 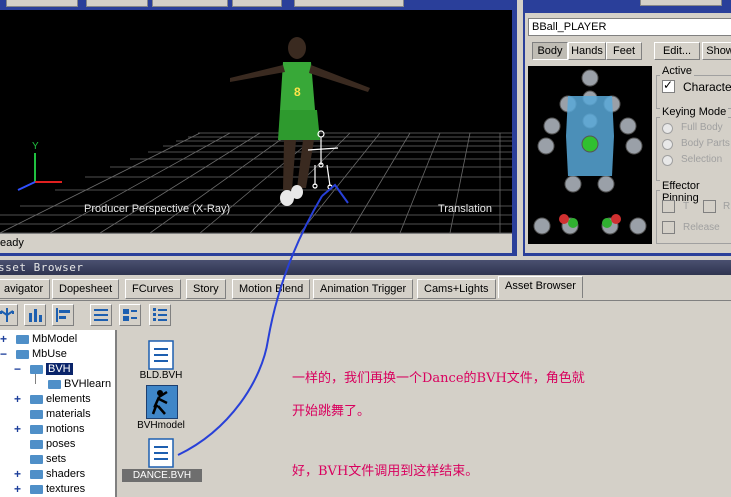 I want to click on viewport-mode-label: Translation, so click(x=465, y=209).